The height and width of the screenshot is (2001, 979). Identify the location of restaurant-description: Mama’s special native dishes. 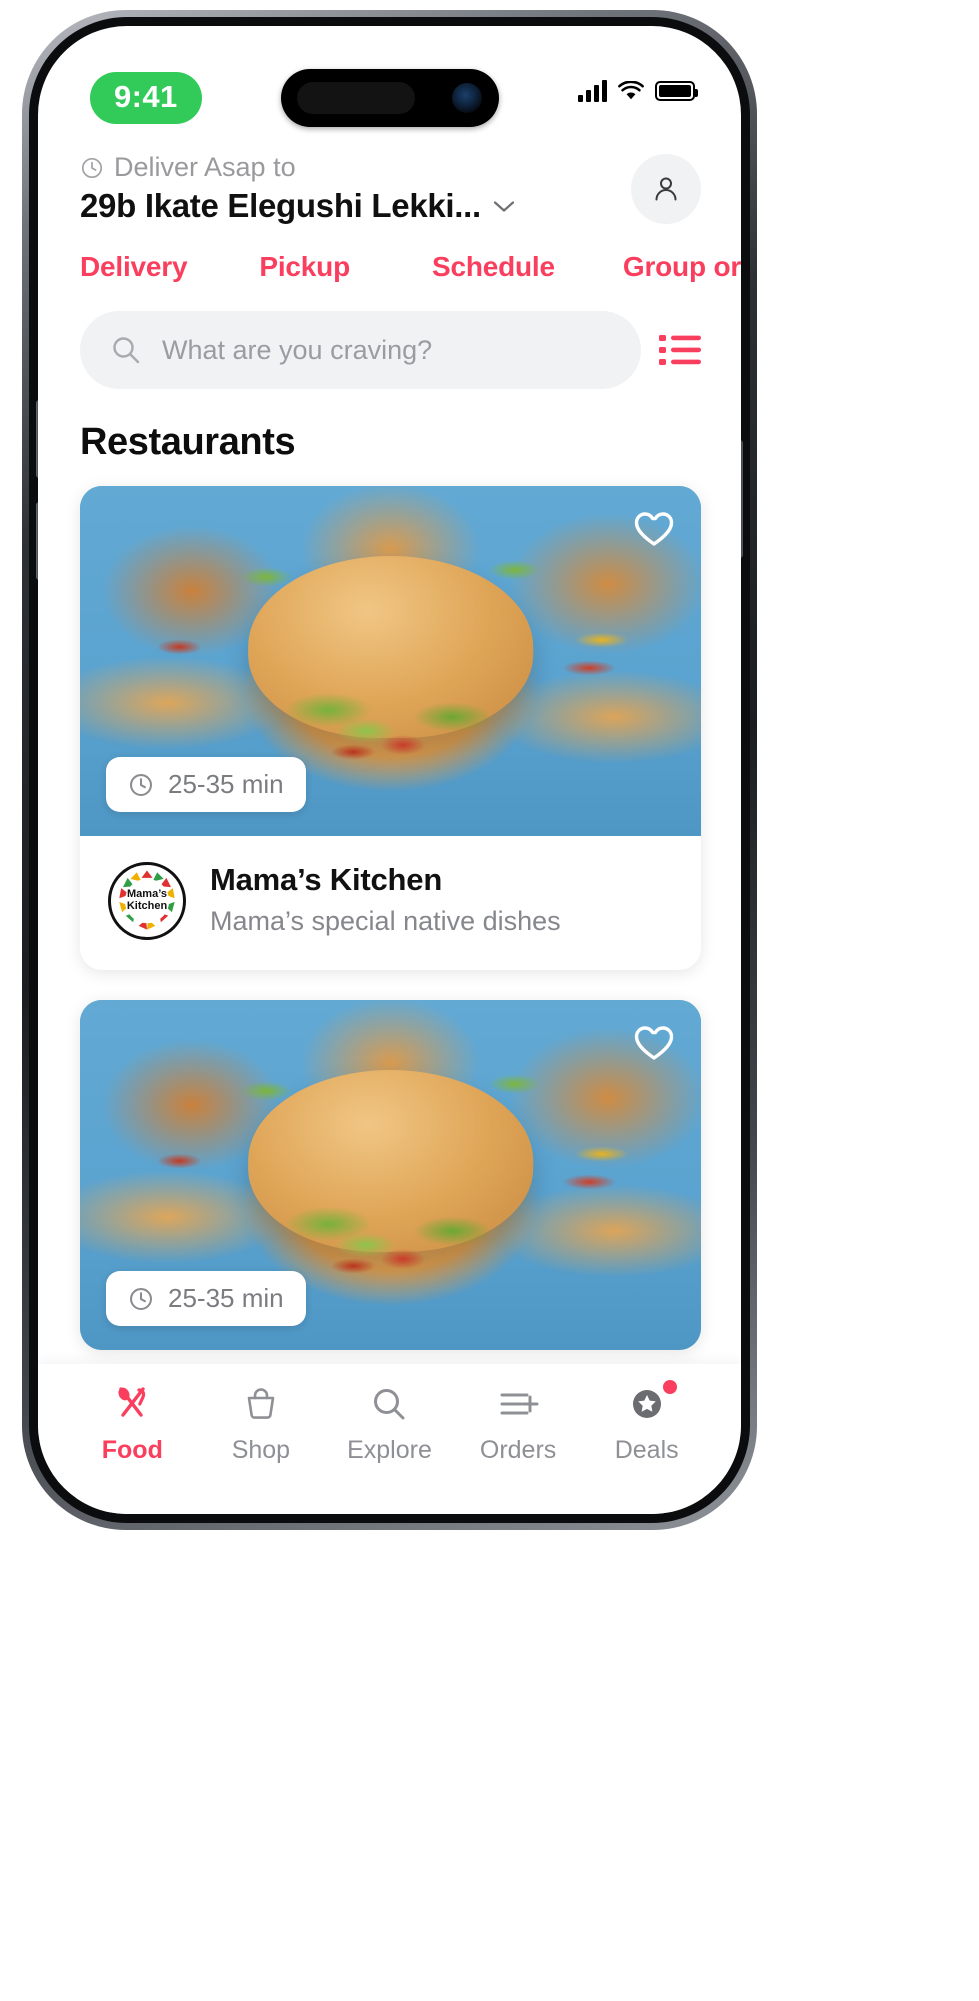
(385, 921).